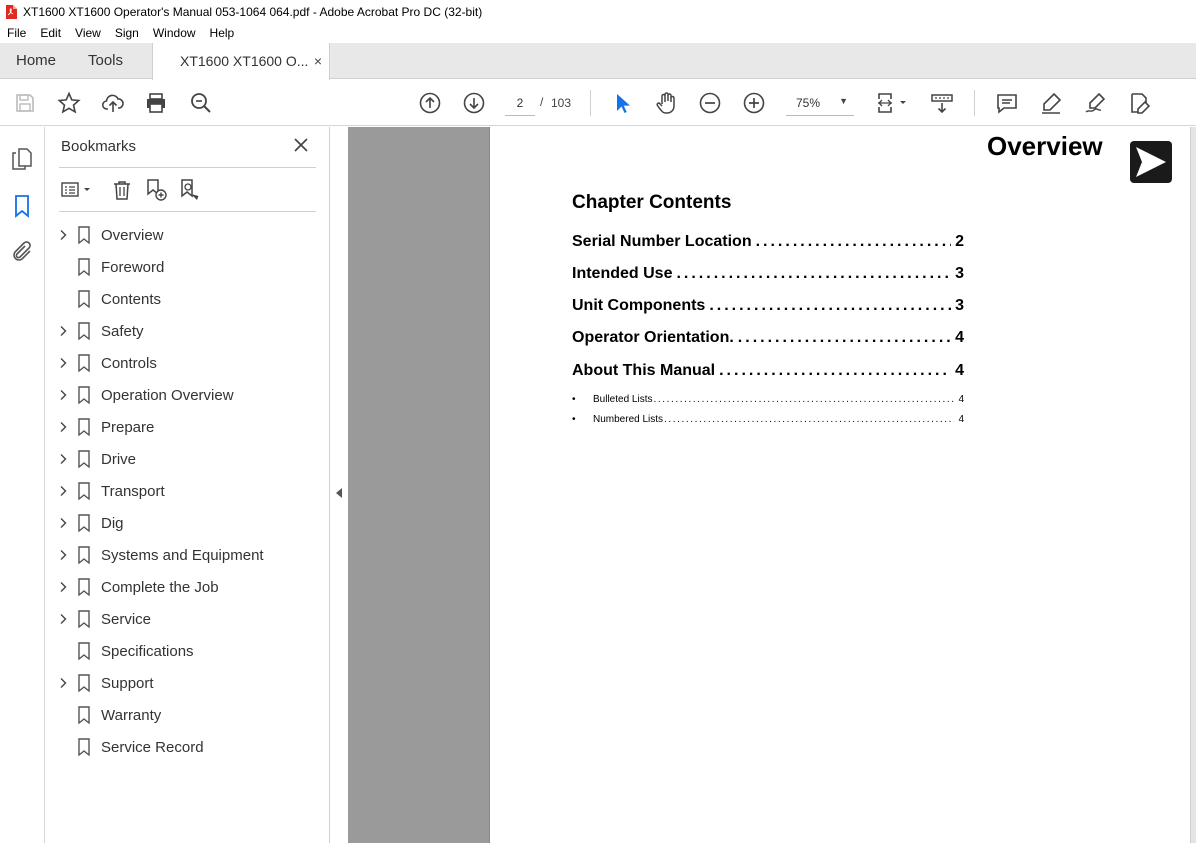 The height and width of the screenshot is (843, 1196). I want to click on bookmark-item: Prepare, so click(187, 427).